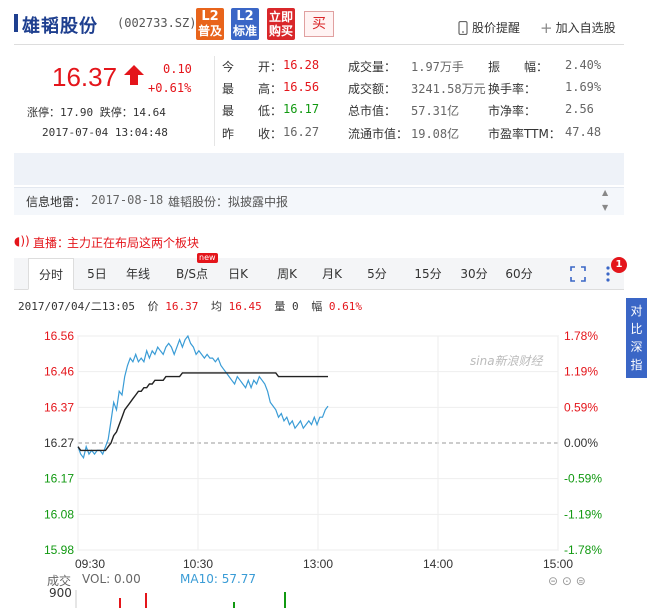 This screenshot has height=608, width=647. What do you see at coordinates (198, 563) in the screenshot?
I see `x-tick: 10:30` at bounding box center [198, 563].